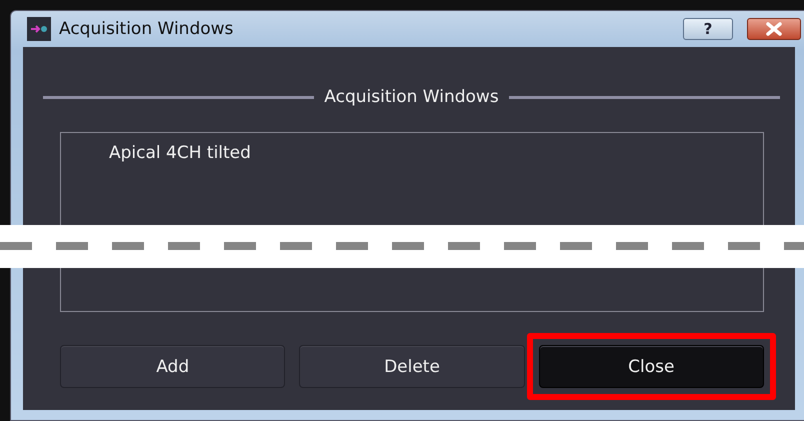 The height and width of the screenshot is (421, 804). What do you see at coordinates (651, 366) in the screenshot?
I see `dialog-button: Close` at bounding box center [651, 366].